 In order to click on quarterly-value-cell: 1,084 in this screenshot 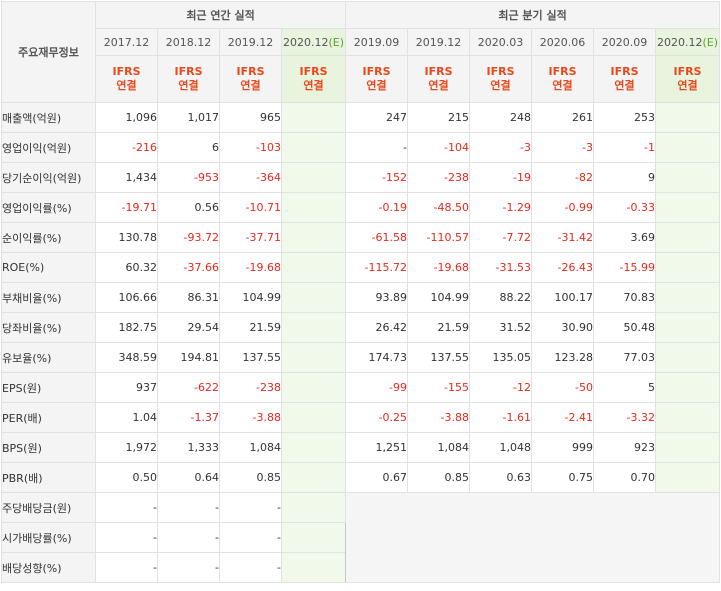, I will do `click(439, 447)`.